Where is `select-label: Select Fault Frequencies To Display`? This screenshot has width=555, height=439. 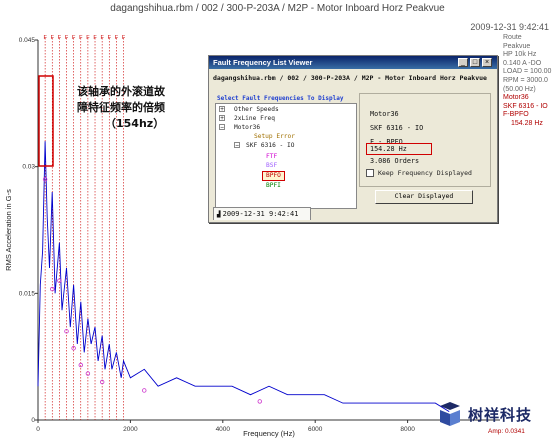
select-label: Select Fault Frequencies To Display is located at coordinates (280, 98).